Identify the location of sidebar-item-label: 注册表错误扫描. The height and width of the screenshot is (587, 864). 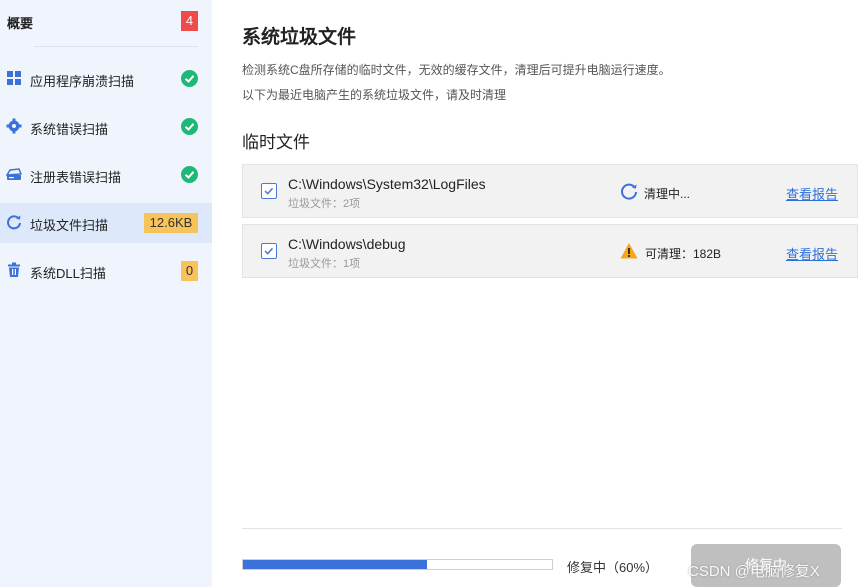
(76, 177).